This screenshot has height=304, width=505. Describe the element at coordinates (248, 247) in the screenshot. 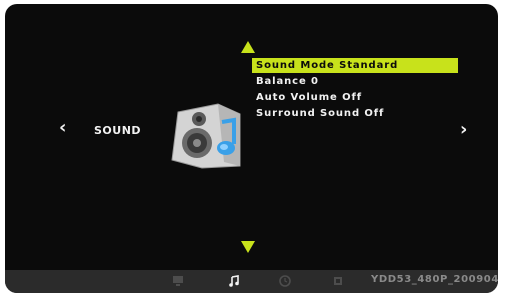

I see `scroll-down-arrow-icon` at that location.